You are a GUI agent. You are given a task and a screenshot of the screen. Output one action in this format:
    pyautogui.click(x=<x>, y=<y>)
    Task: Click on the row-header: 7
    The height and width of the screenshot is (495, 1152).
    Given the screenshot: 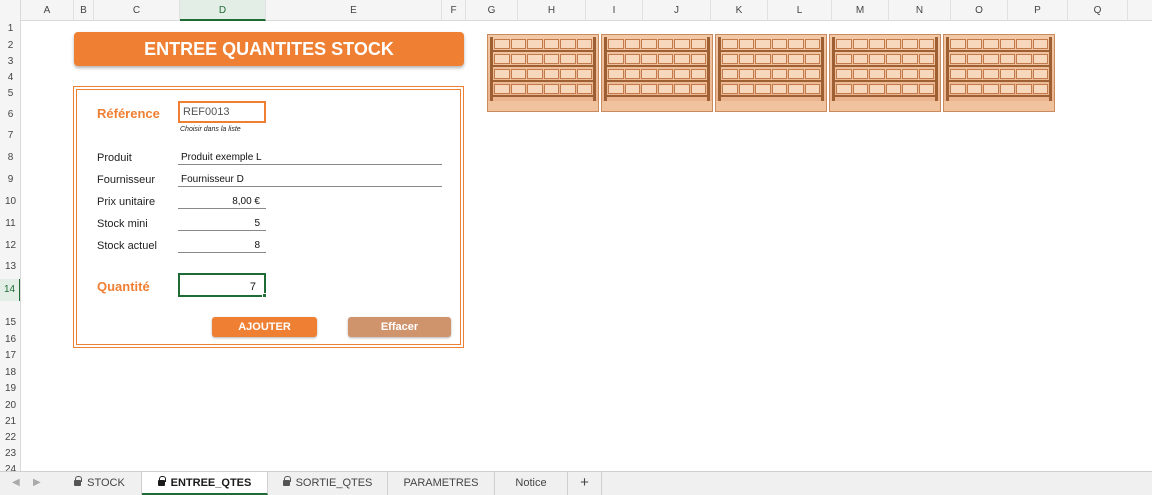 What is the action you would take?
    pyautogui.click(x=10, y=135)
    